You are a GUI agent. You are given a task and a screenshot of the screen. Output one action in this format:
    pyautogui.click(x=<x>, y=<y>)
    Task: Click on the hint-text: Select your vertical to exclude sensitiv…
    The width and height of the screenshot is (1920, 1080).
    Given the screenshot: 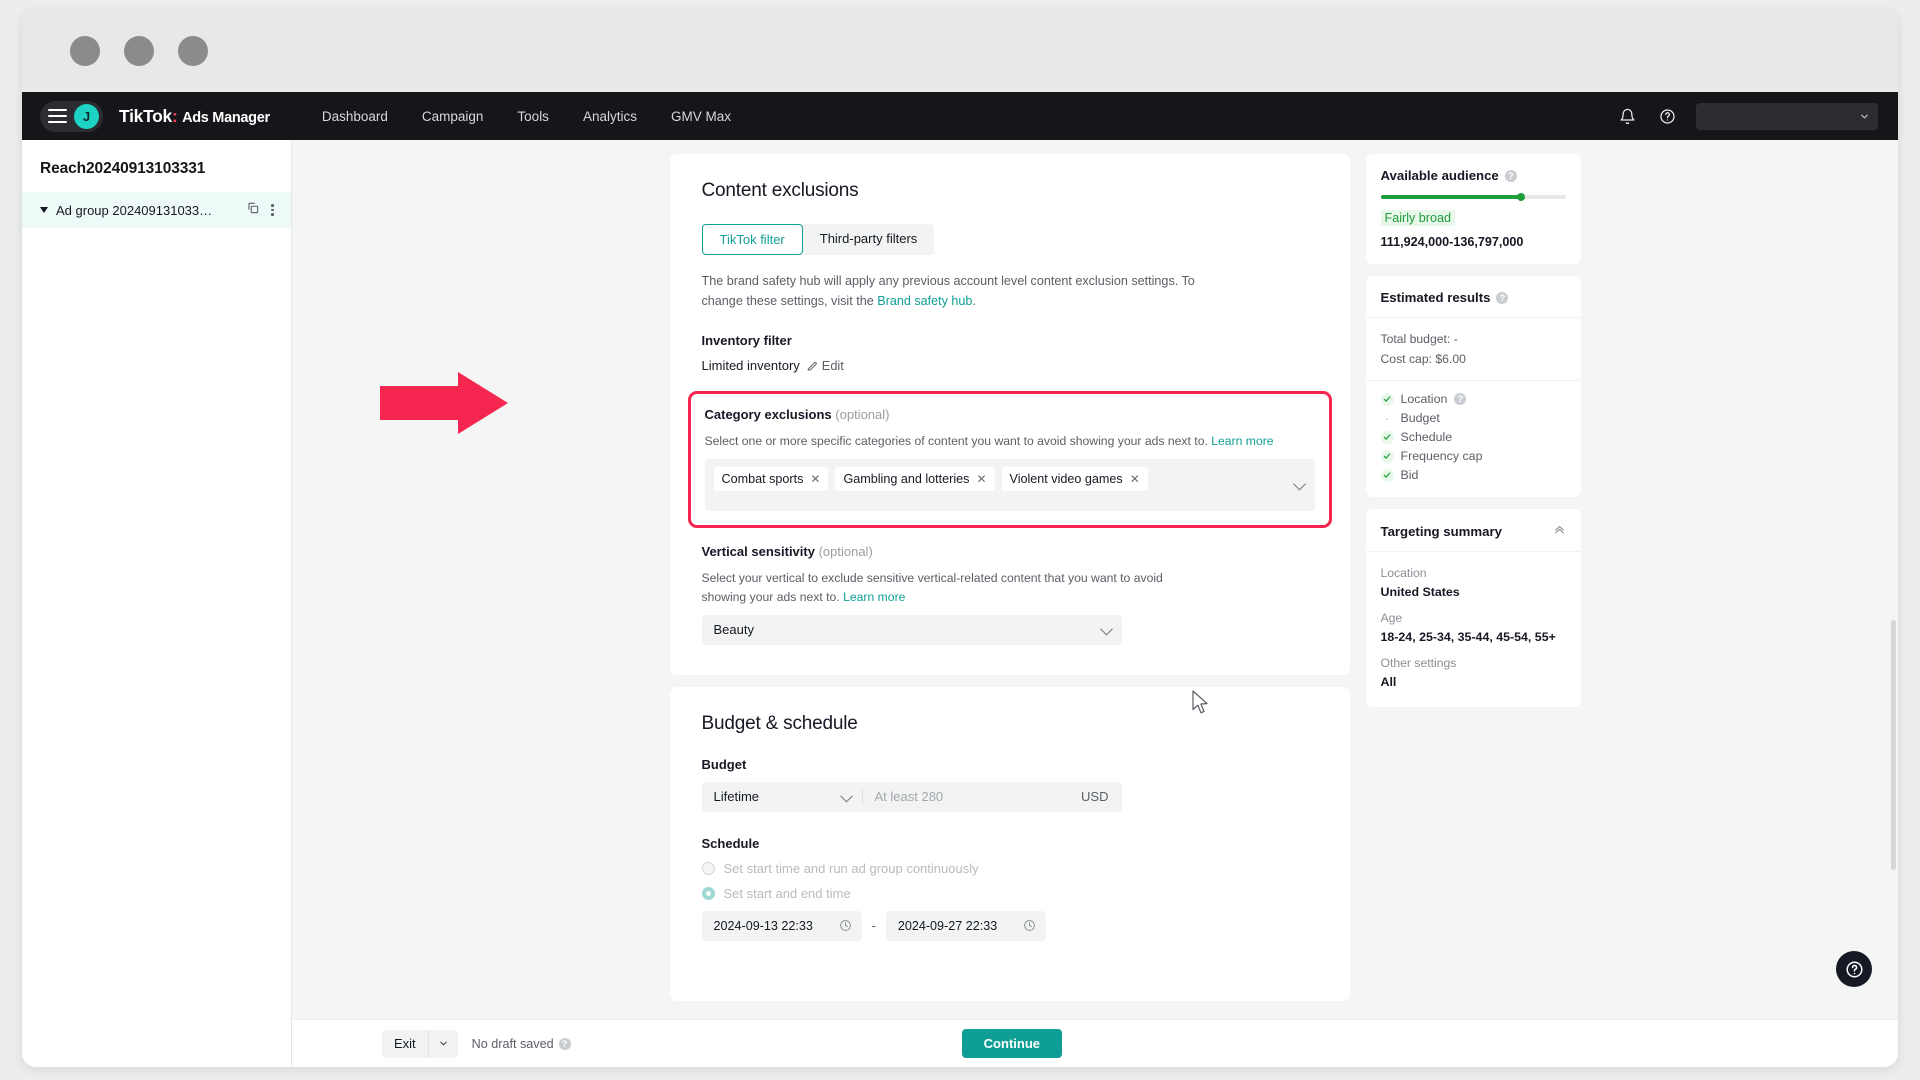 What is the action you would take?
    pyautogui.click(x=932, y=587)
    